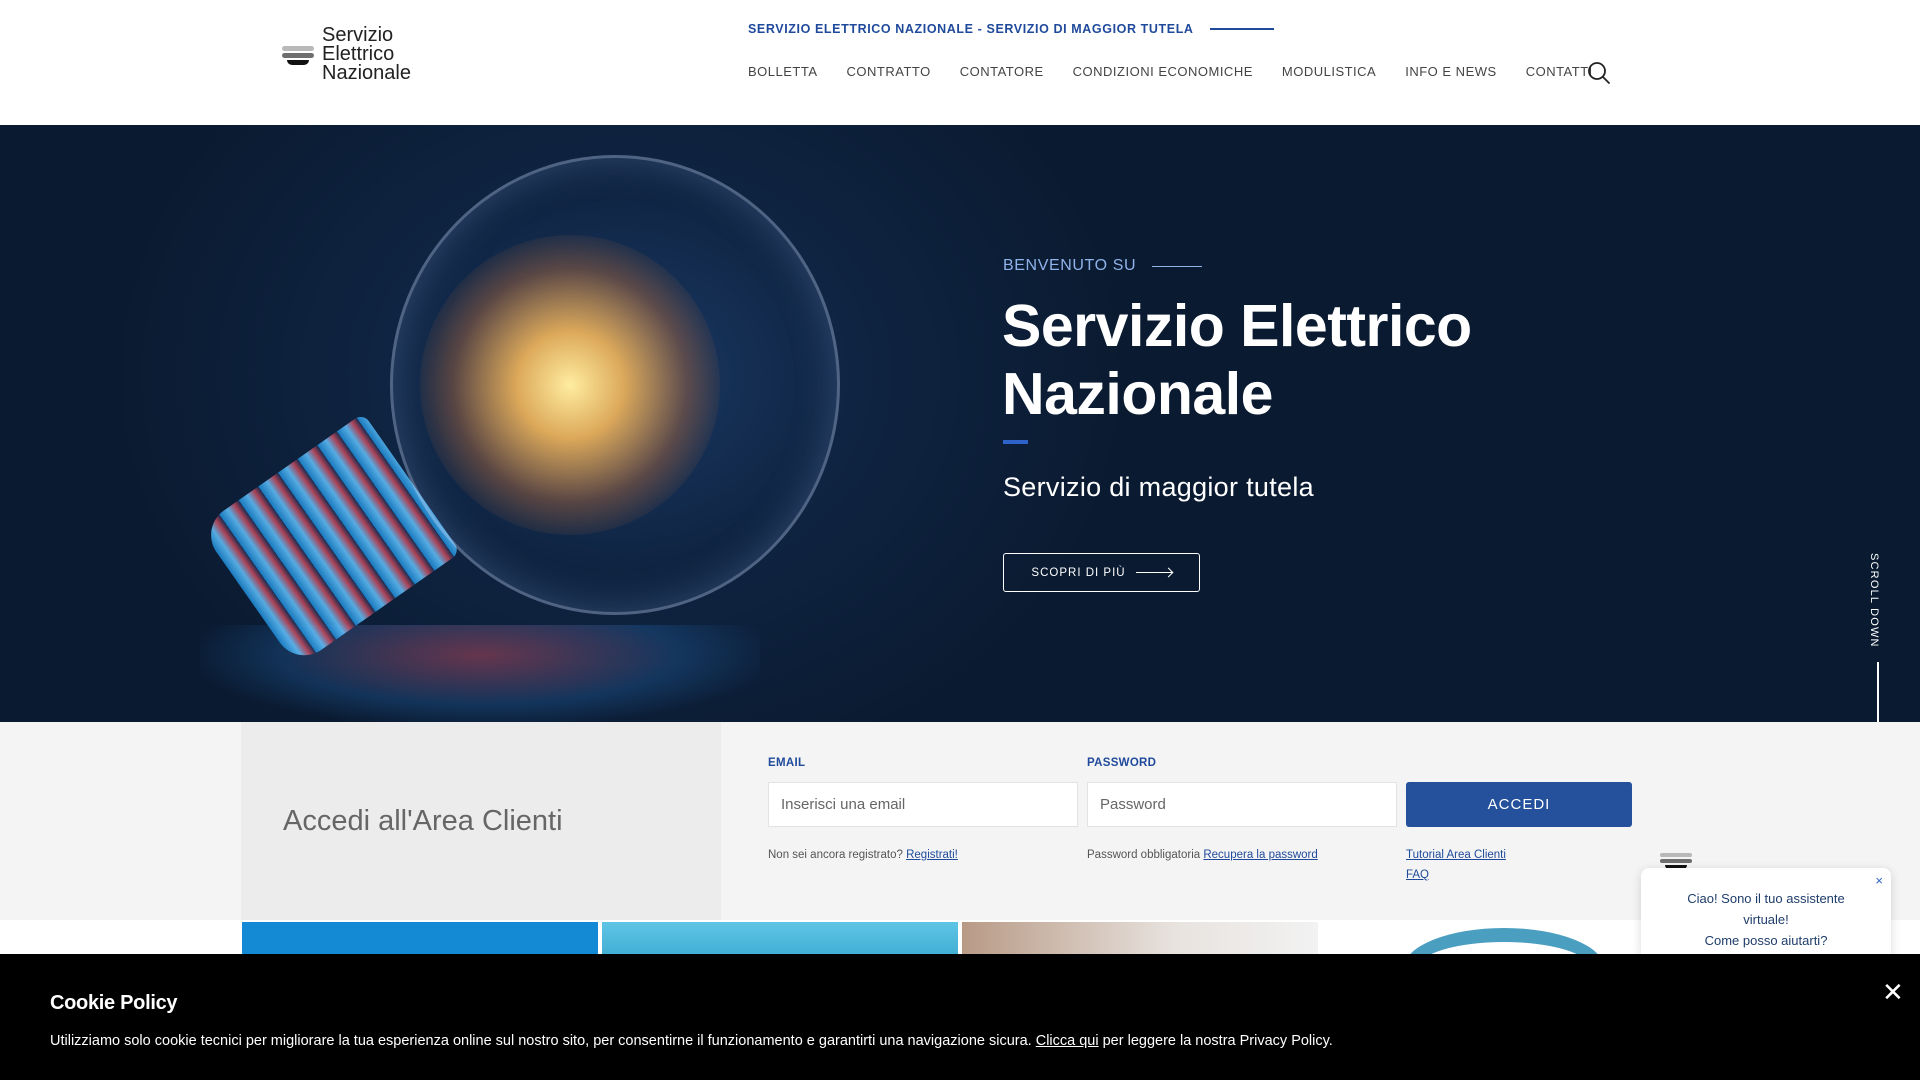 This screenshot has width=1920, height=1080. I want to click on hero-eyebrow-line, so click(1177, 266).